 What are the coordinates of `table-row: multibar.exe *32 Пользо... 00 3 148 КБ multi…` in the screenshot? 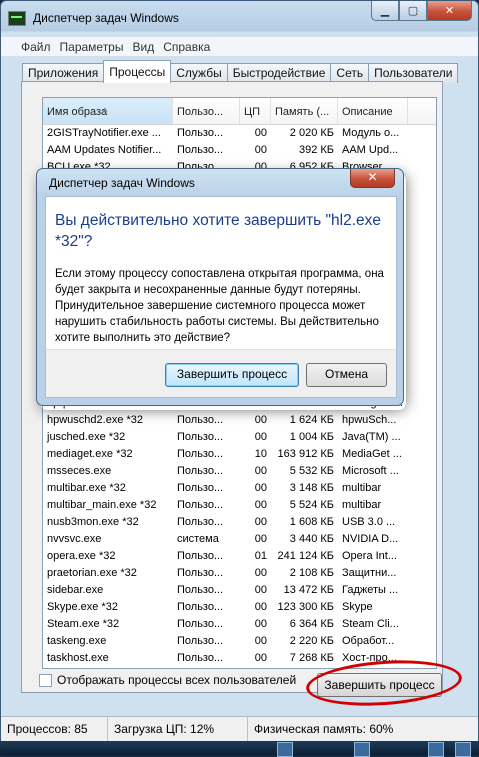 It's located at (239, 488).